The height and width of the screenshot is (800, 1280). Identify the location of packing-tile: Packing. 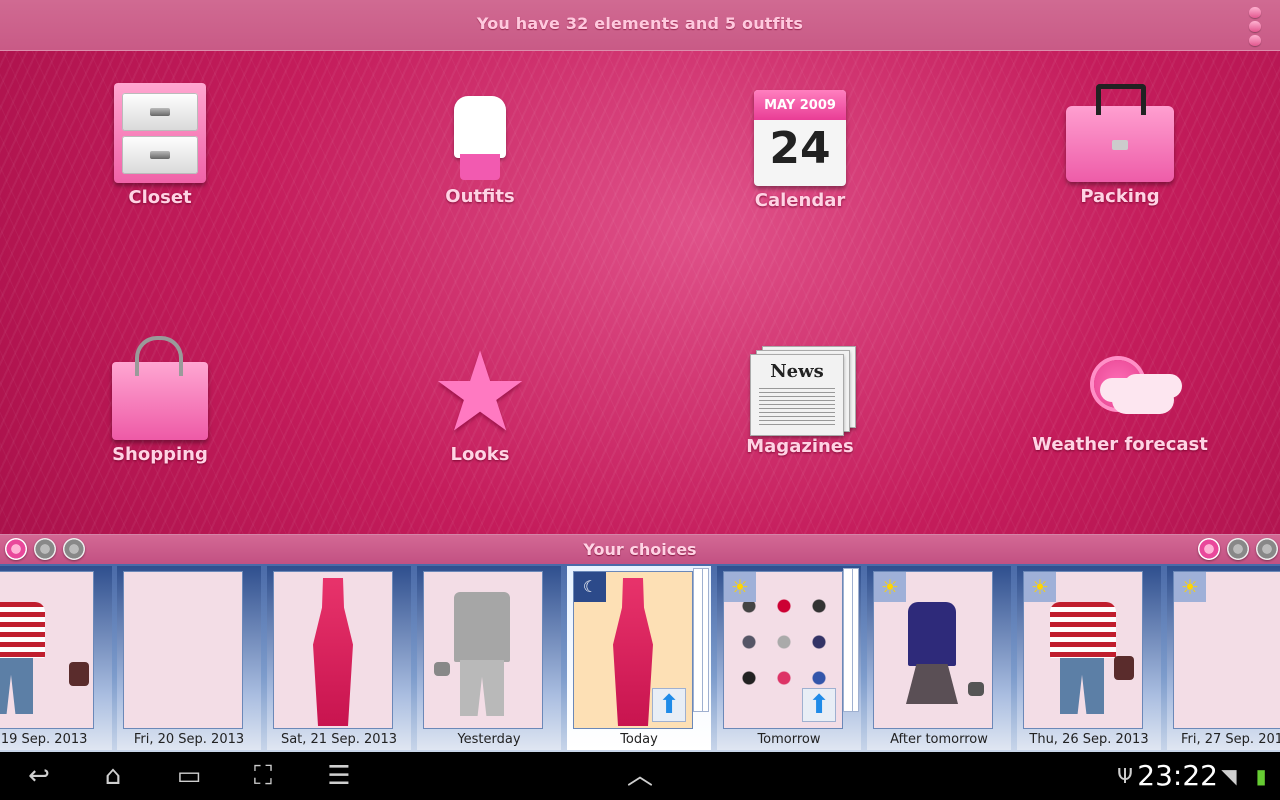
(1120, 145).